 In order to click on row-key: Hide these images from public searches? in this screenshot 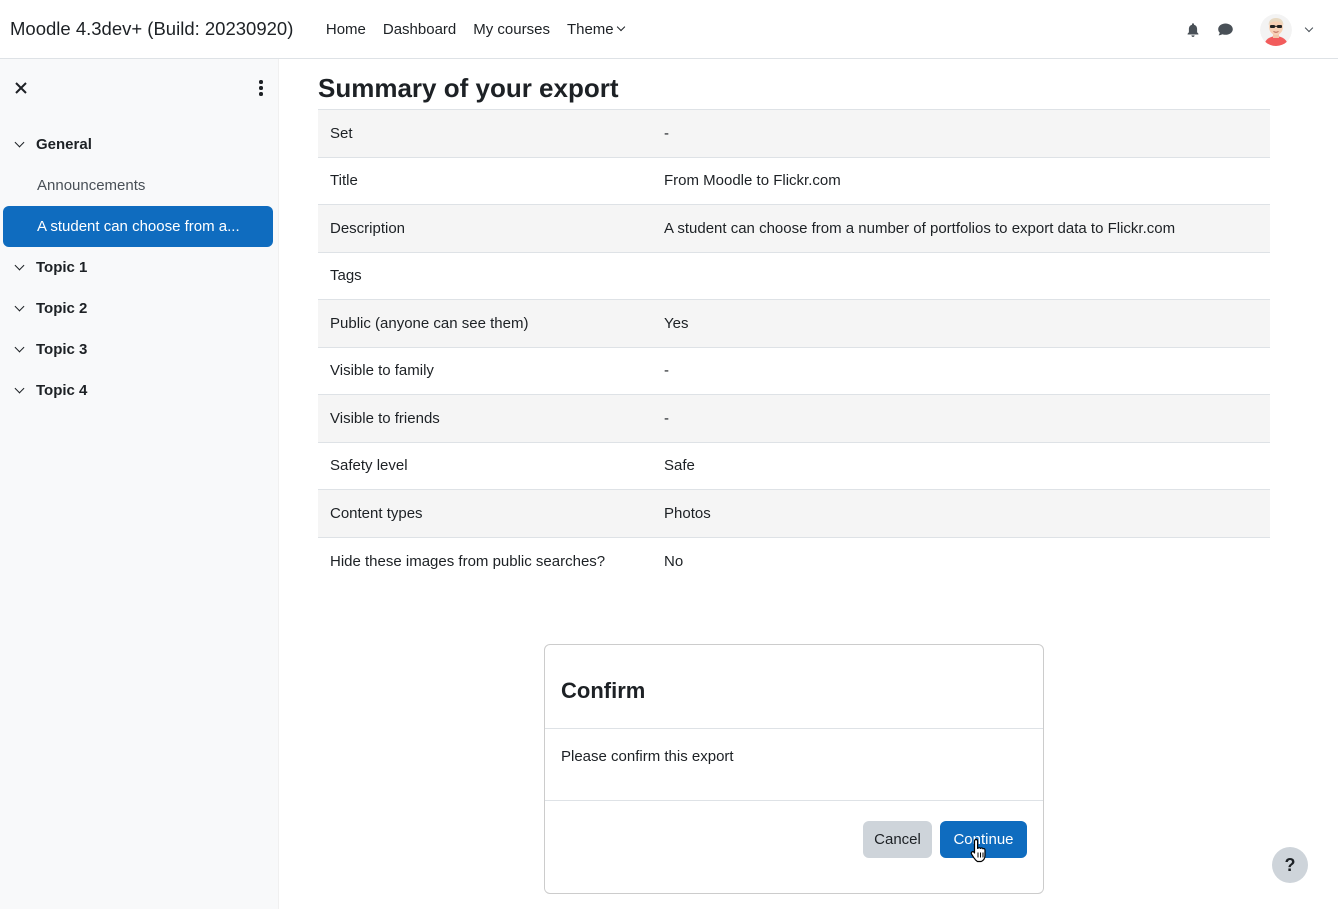, I will do `click(485, 560)`.